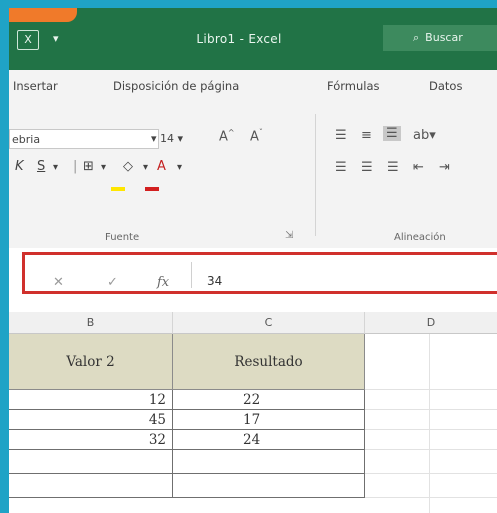 Image resolution: width=497 pixels, height=513 pixels. I want to click on font-name-select: ebria, so click(84, 139).